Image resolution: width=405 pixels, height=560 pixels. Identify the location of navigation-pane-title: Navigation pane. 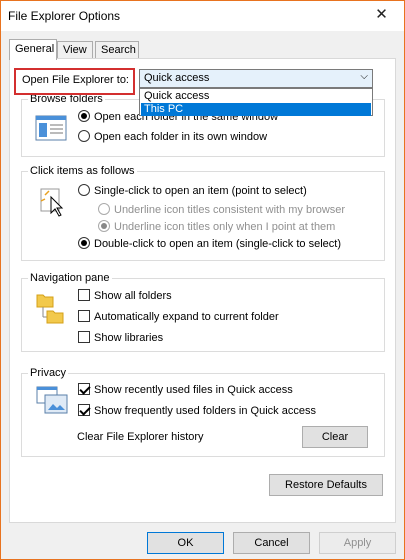
(70, 278).